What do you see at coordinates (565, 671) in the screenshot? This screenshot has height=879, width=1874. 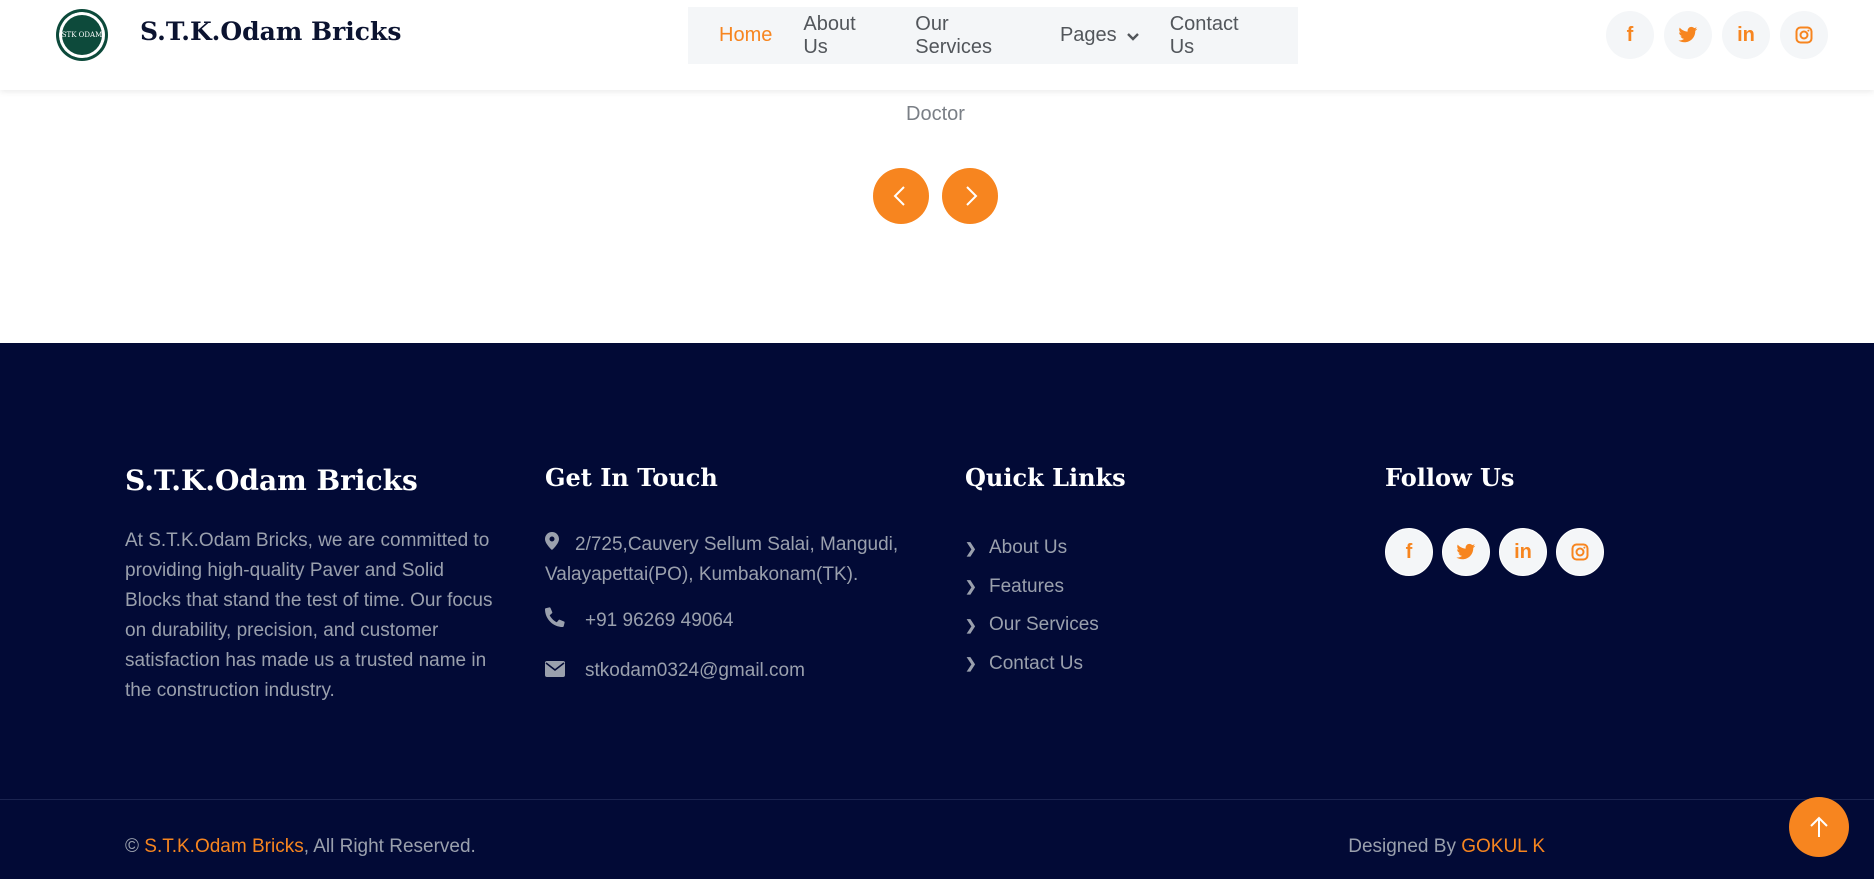 I see `envelope-icon` at bounding box center [565, 671].